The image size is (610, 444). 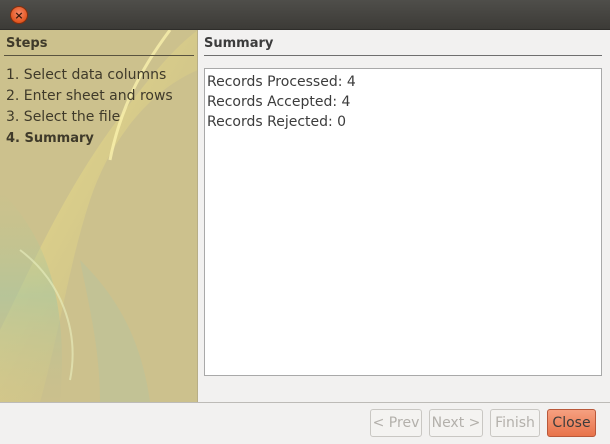 I want to click on summary-heading: Summary, so click(x=239, y=43).